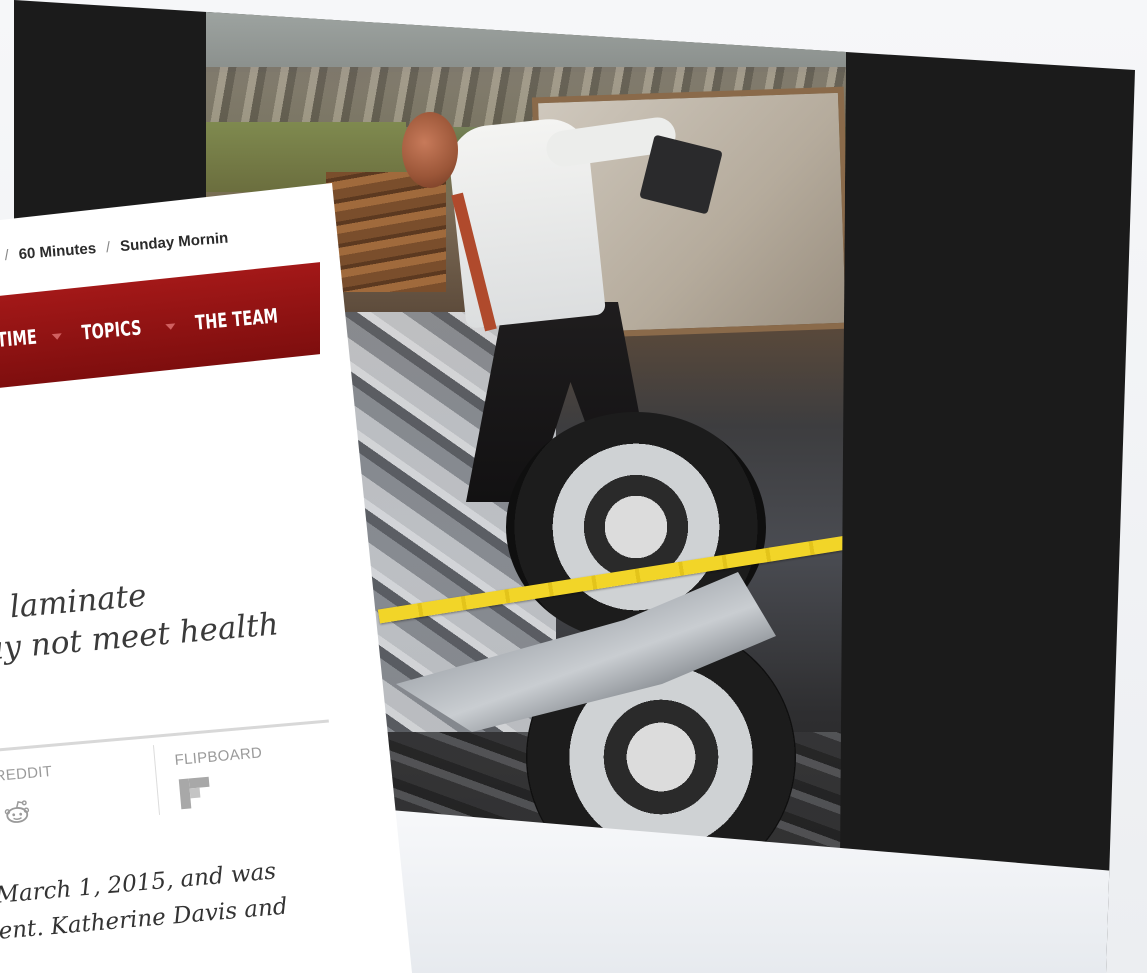 This screenshot has width=1147, height=973. I want to click on flipboard-icon, so click(195, 793).